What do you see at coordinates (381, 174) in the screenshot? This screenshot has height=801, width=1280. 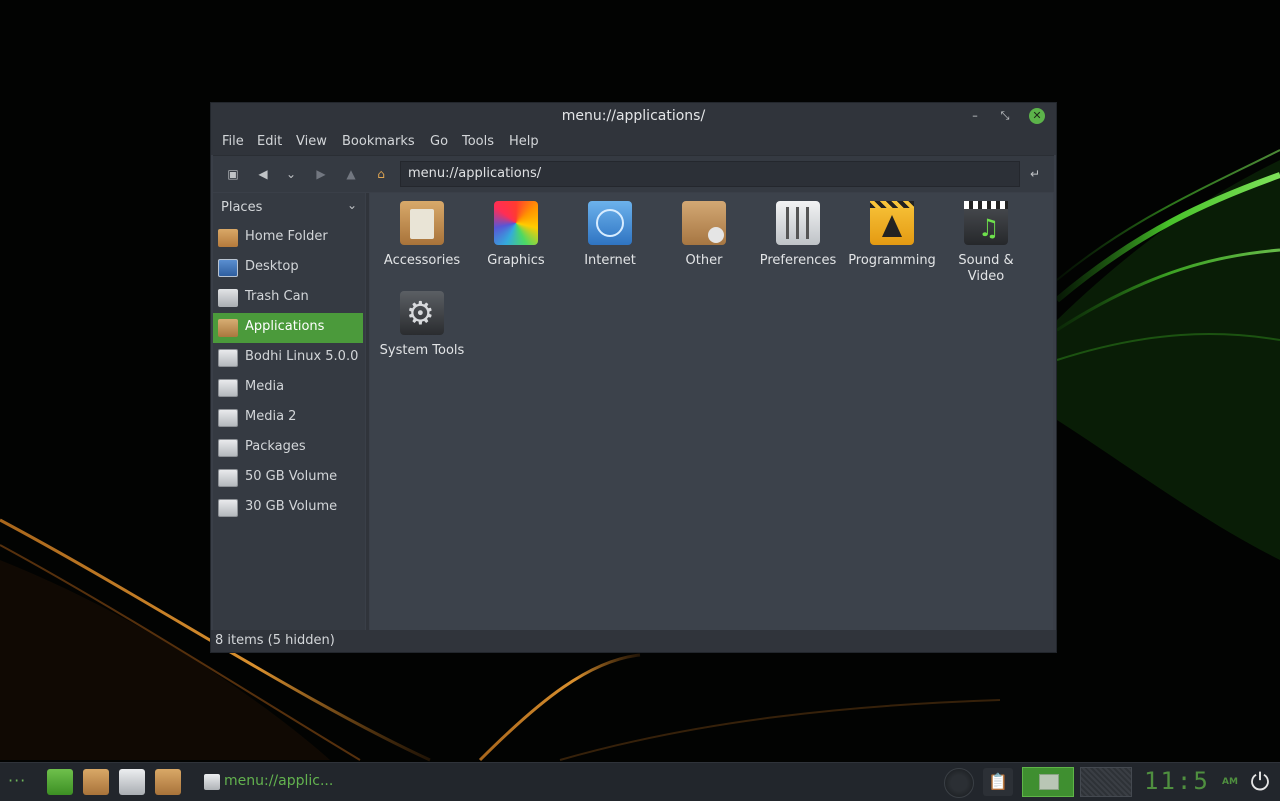 I see `home-icon: ⌂` at bounding box center [381, 174].